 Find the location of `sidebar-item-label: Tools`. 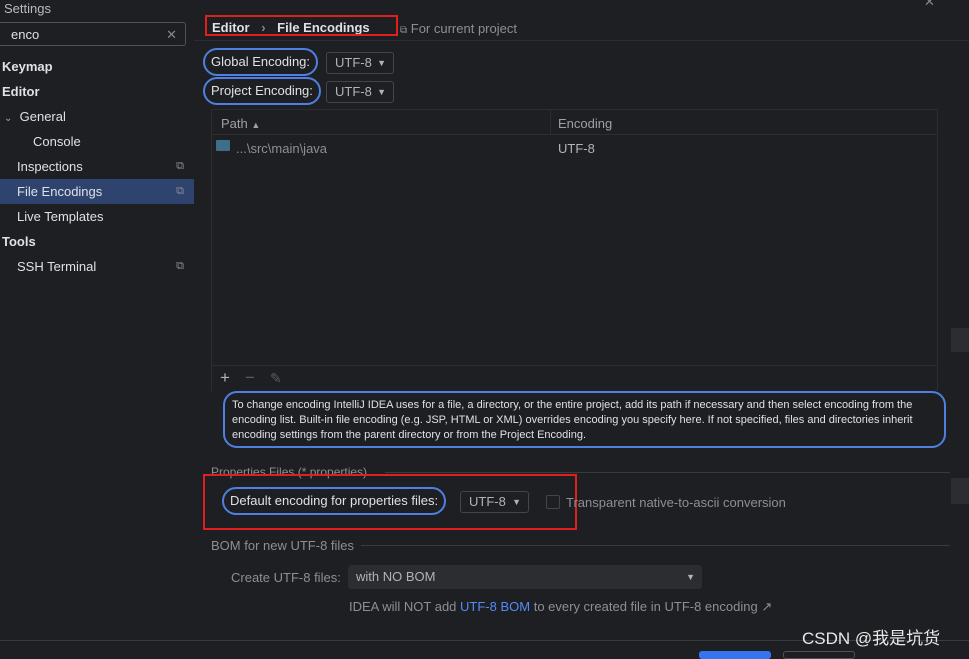

sidebar-item-label: Tools is located at coordinates (19, 241).